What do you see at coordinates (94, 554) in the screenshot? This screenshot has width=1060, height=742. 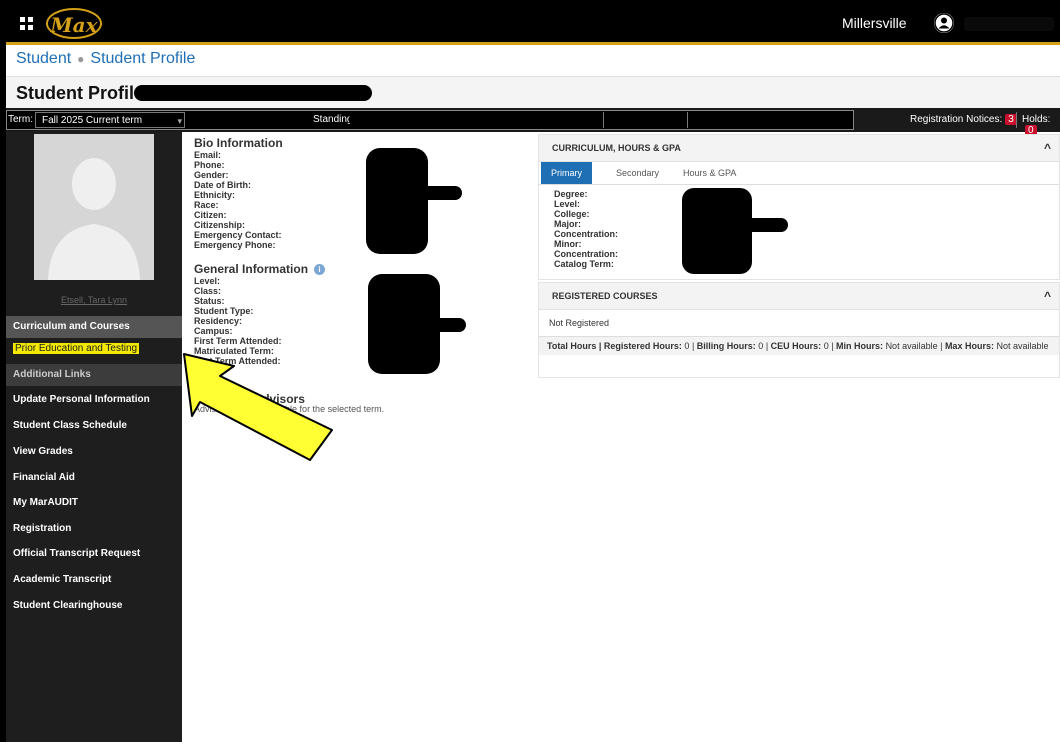 I see `sidebar-item-official-transcript-request: Official Transcript Request` at bounding box center [94, 554].